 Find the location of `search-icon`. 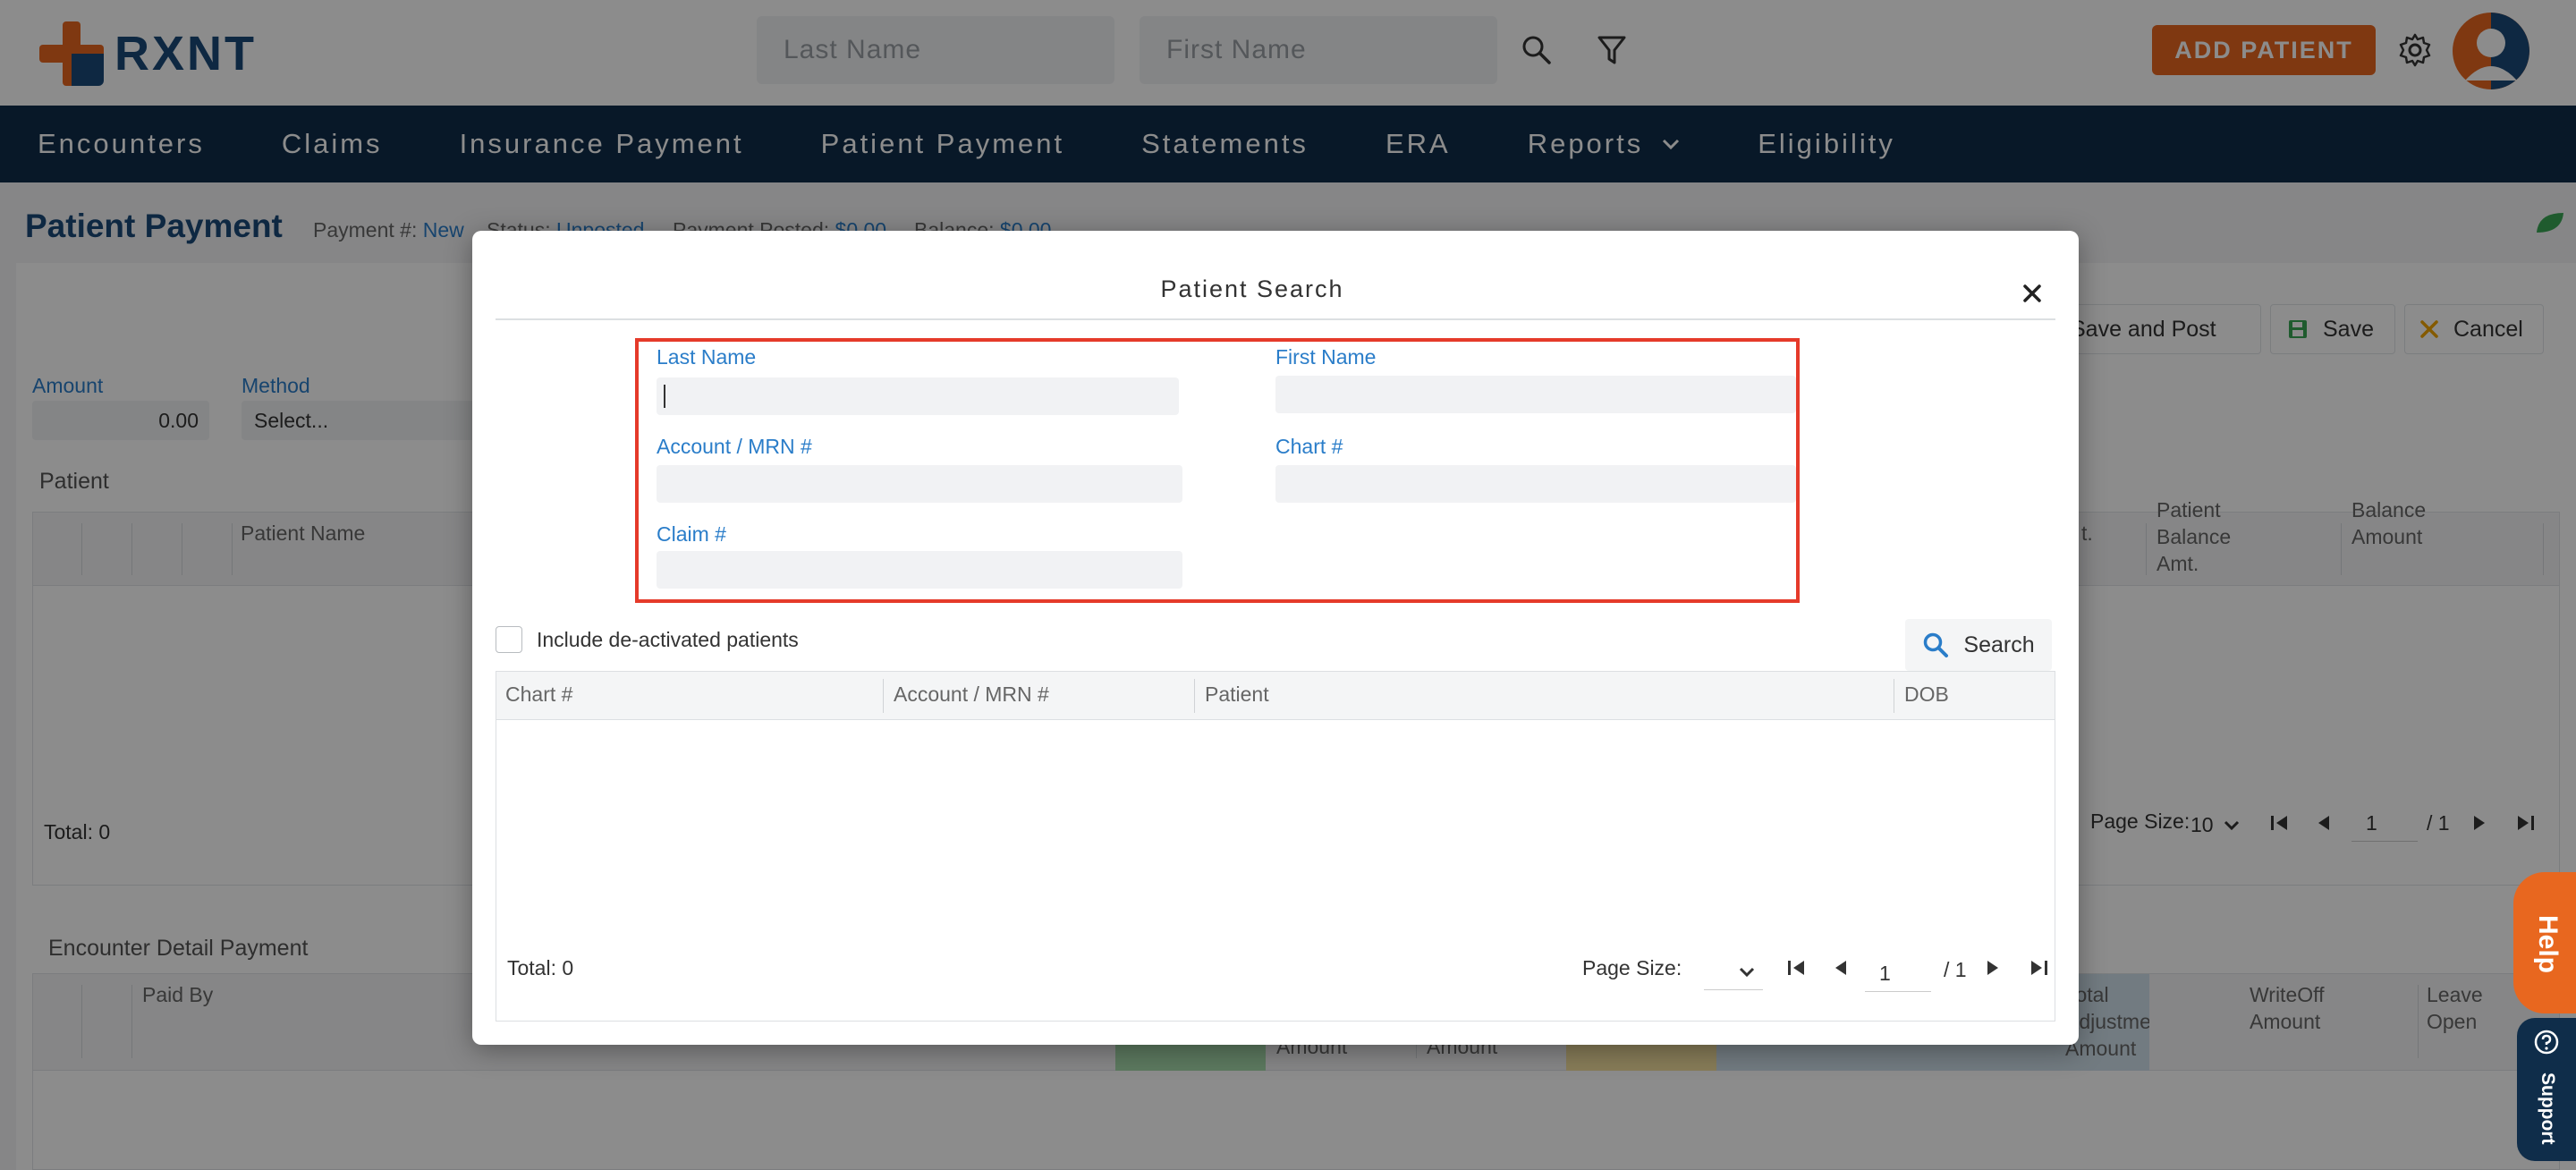

search-icon is located at coordinates (1936, 644).